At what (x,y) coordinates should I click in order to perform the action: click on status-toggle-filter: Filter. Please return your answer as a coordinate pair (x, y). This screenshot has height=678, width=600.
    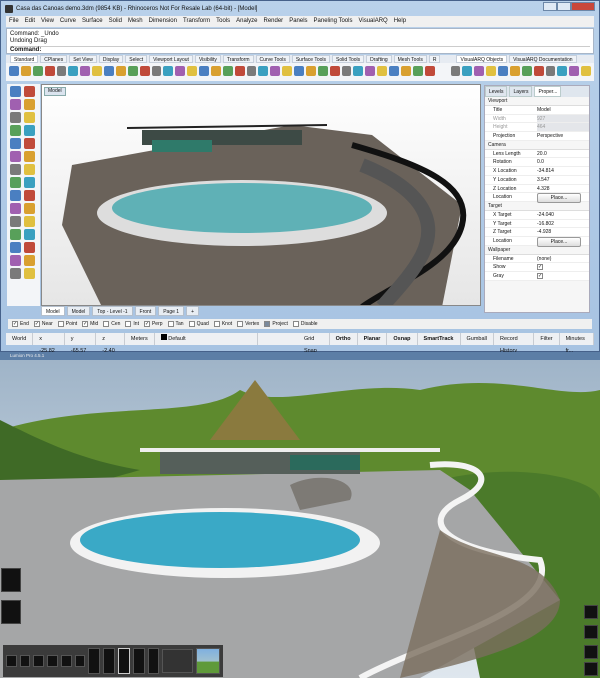
    Looking at the image, I should click on (547, 339).